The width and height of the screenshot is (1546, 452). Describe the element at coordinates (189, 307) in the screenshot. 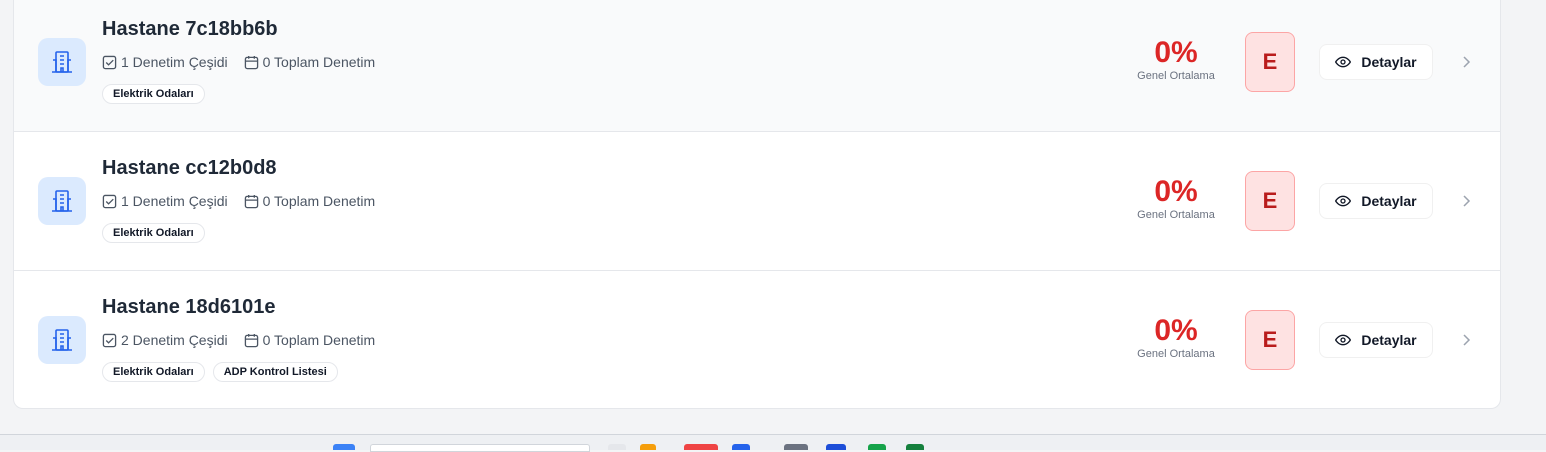

I see `hospital-name: Hastane 18d6101e` at that location.